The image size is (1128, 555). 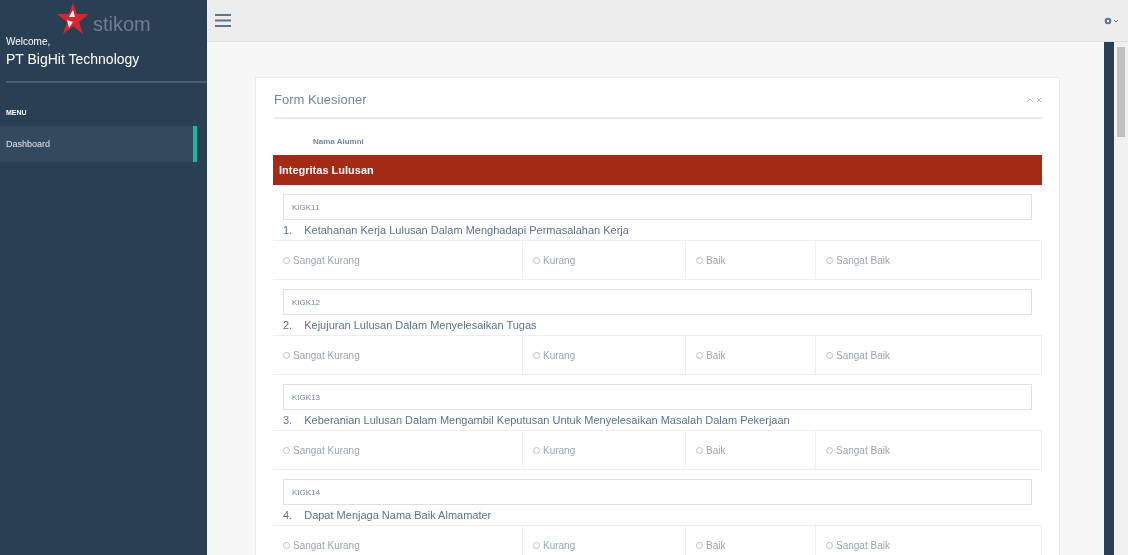 I want to click on scrollbar-thumb, so click(x=1121, y=92).